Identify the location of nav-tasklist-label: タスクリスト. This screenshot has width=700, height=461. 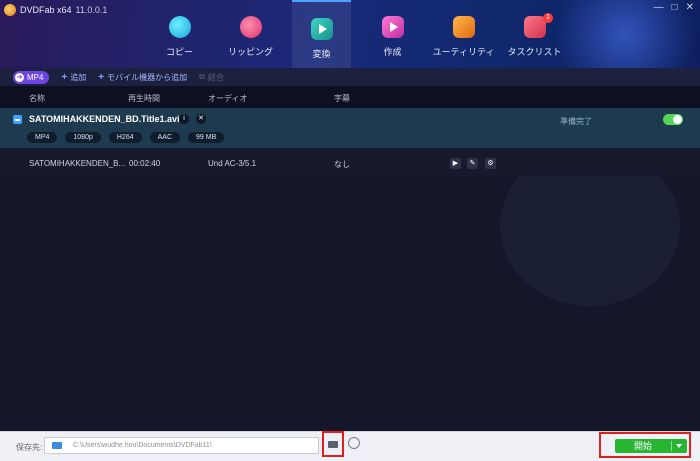
(534, 52).